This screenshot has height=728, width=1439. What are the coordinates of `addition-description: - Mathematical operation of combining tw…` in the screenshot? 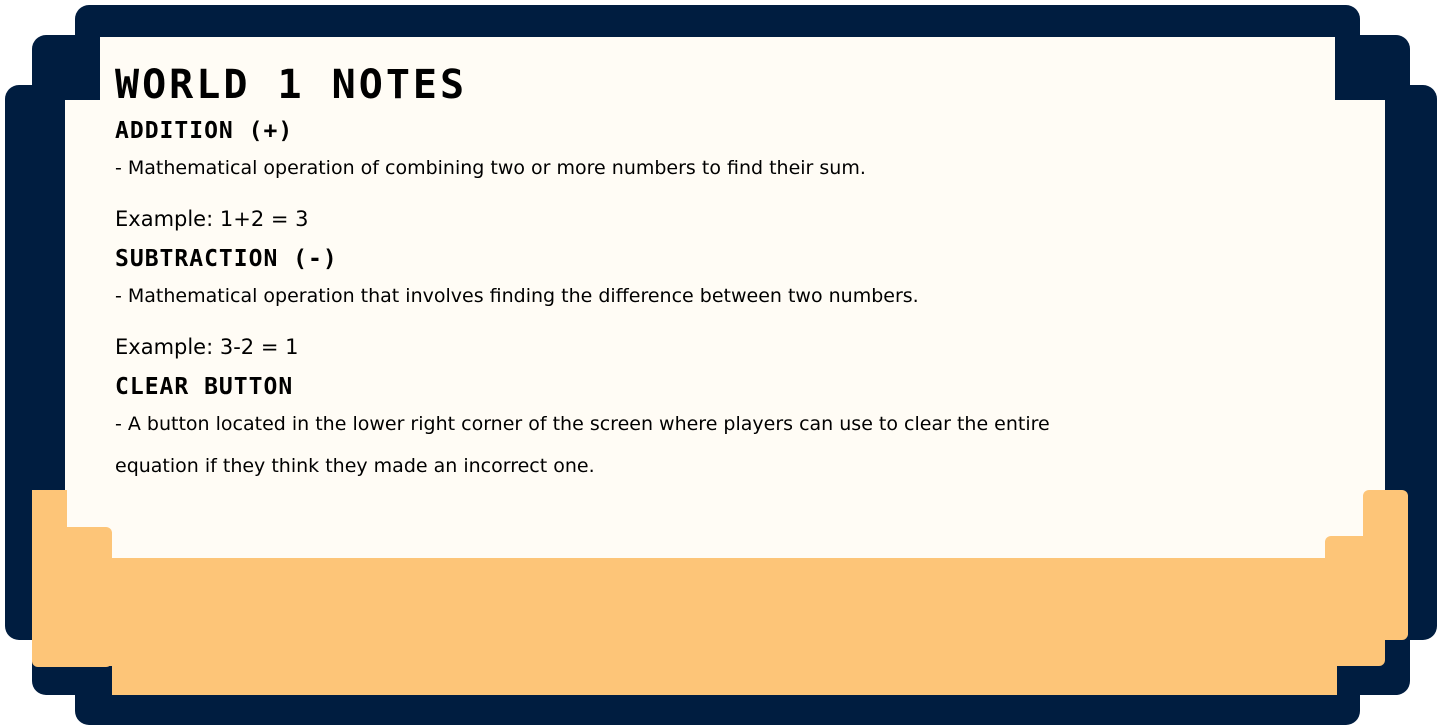 It's located at (490, 168).